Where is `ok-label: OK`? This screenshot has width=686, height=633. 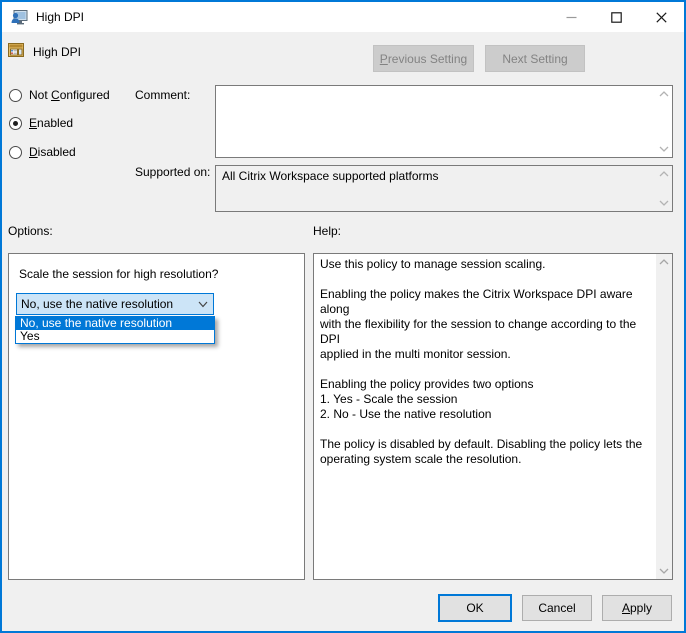
ok-label: OK is located at coordinates (475, 608).